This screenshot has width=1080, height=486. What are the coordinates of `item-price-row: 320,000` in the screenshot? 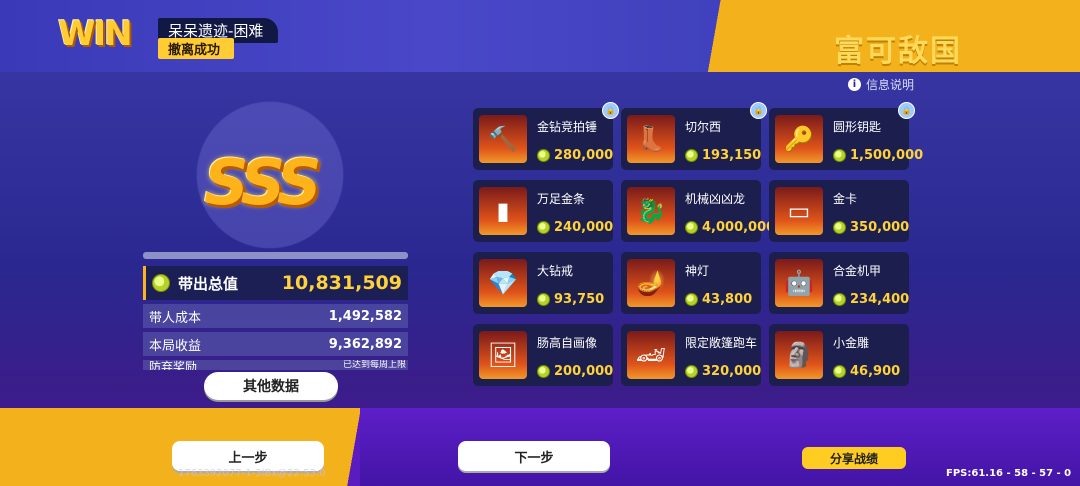 It's located at (723, 371).